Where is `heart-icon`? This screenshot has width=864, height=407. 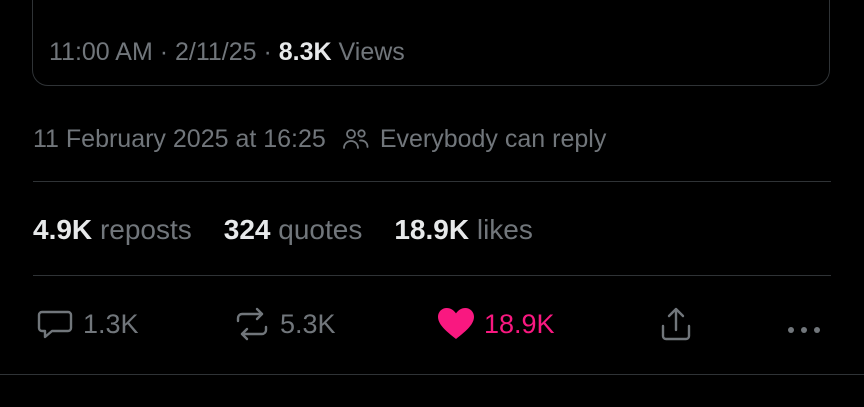
heart-icon is located at coordinates (456, 324).